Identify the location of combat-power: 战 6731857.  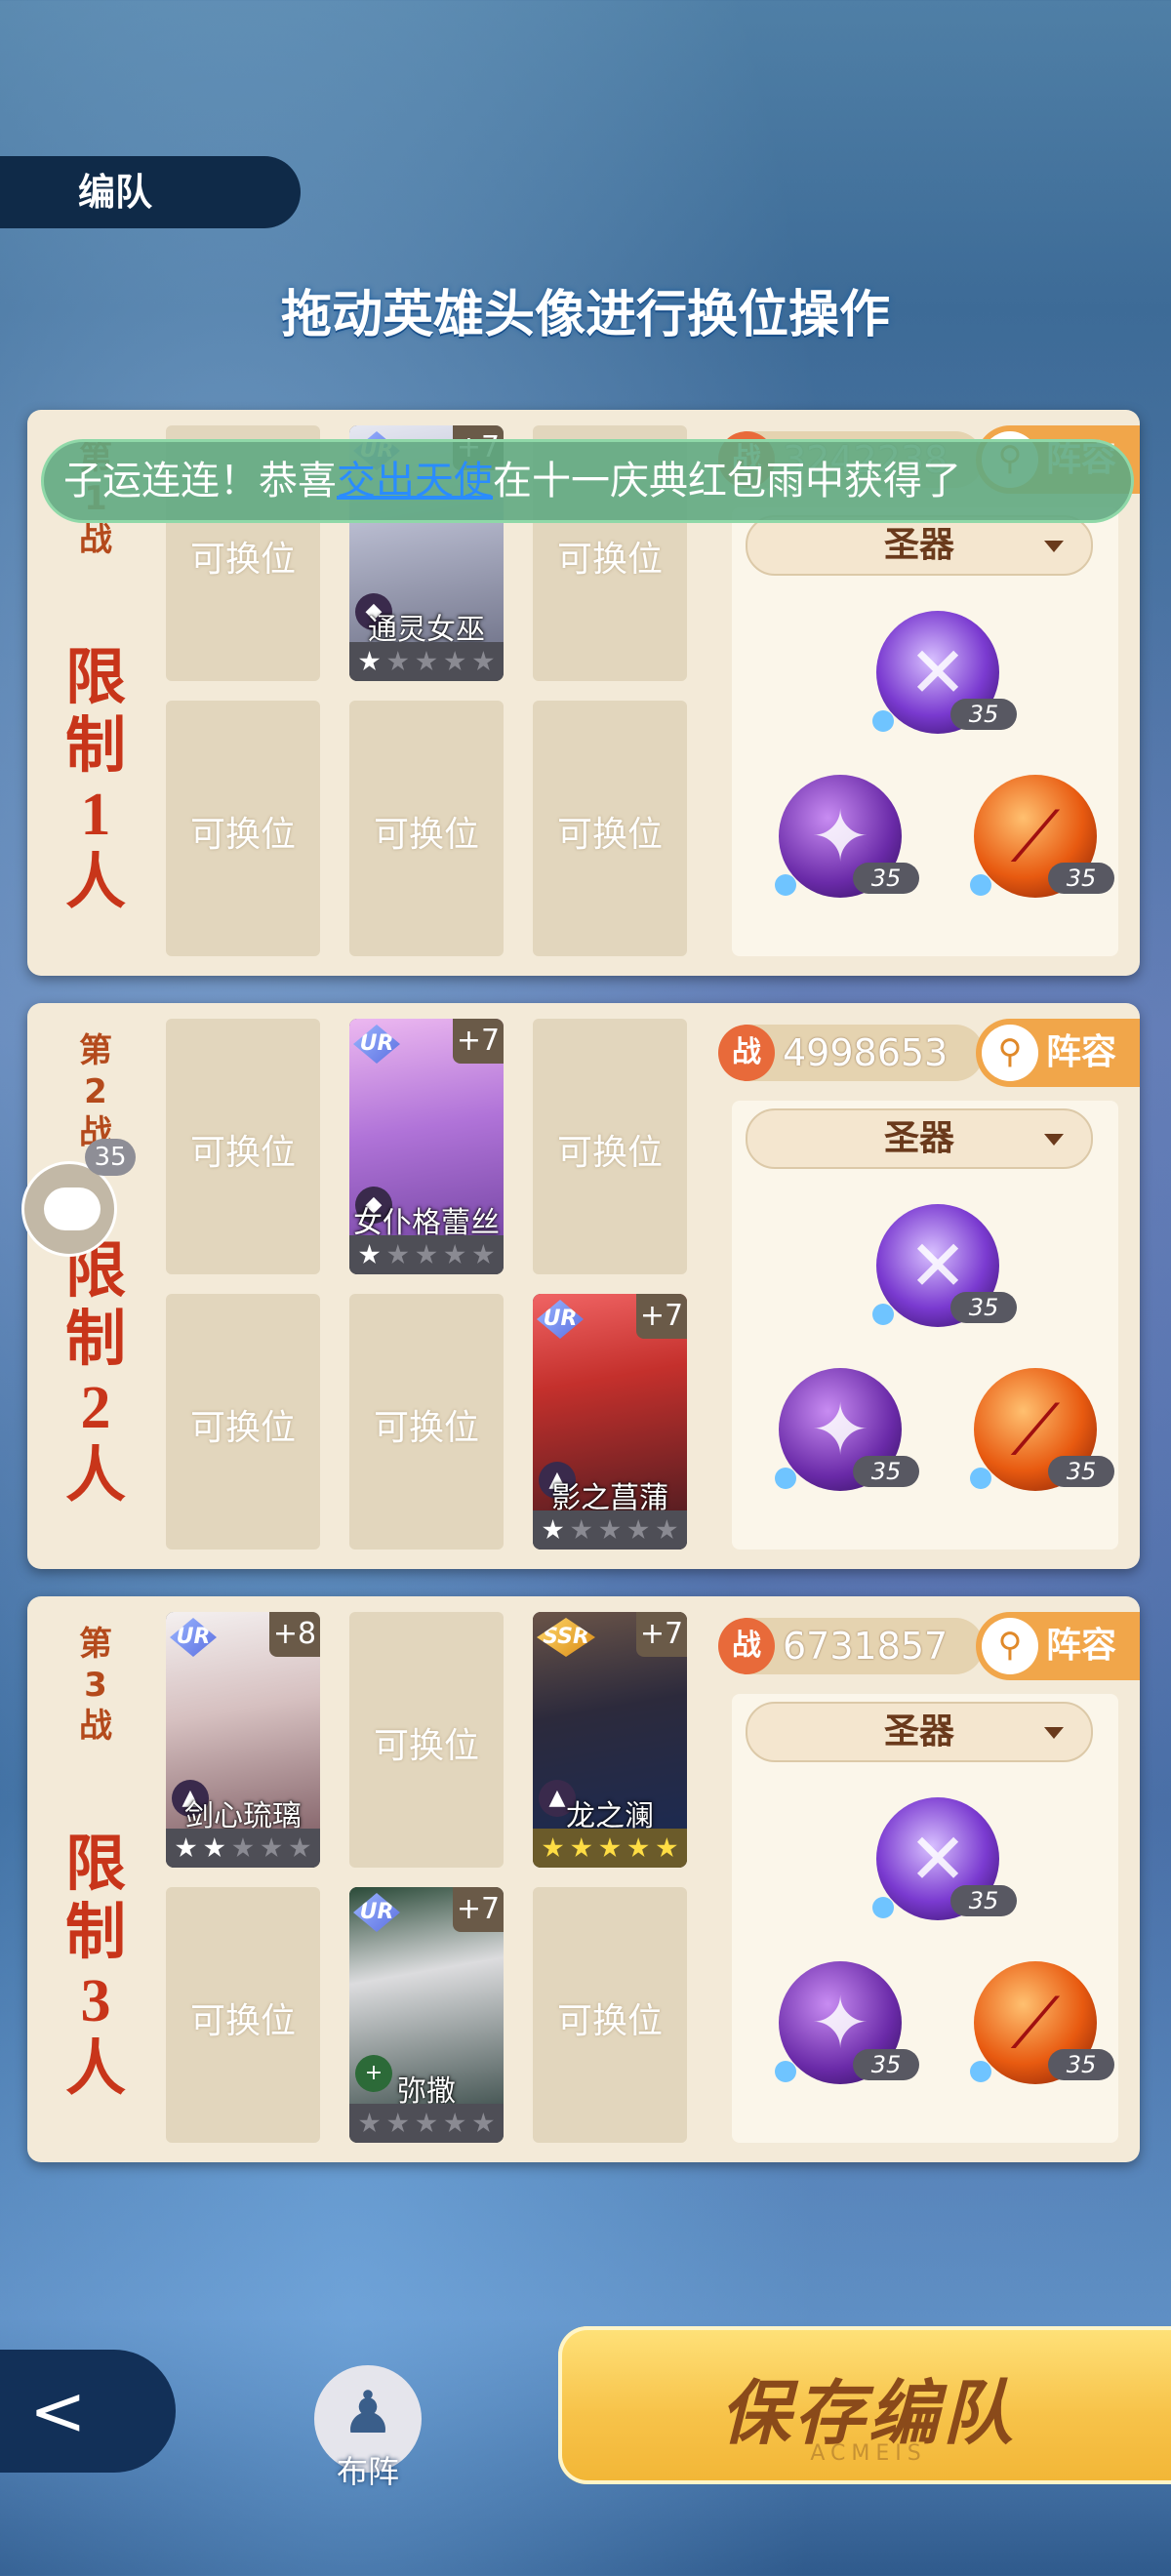
(851, 1646).